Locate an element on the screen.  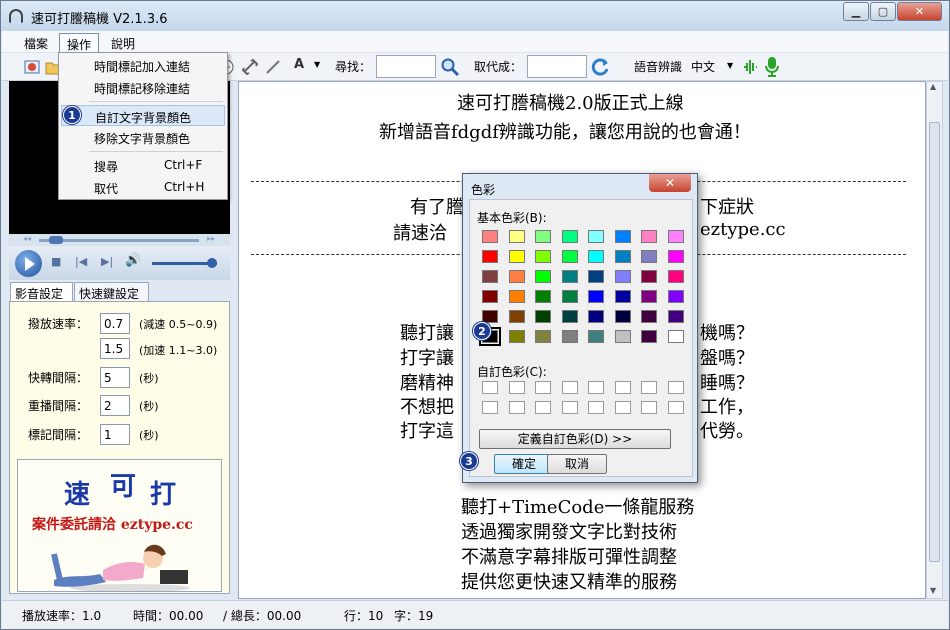
menu-item-remove-bg-color: 移除文字背景顏色 is located at coordinates (143, 137).